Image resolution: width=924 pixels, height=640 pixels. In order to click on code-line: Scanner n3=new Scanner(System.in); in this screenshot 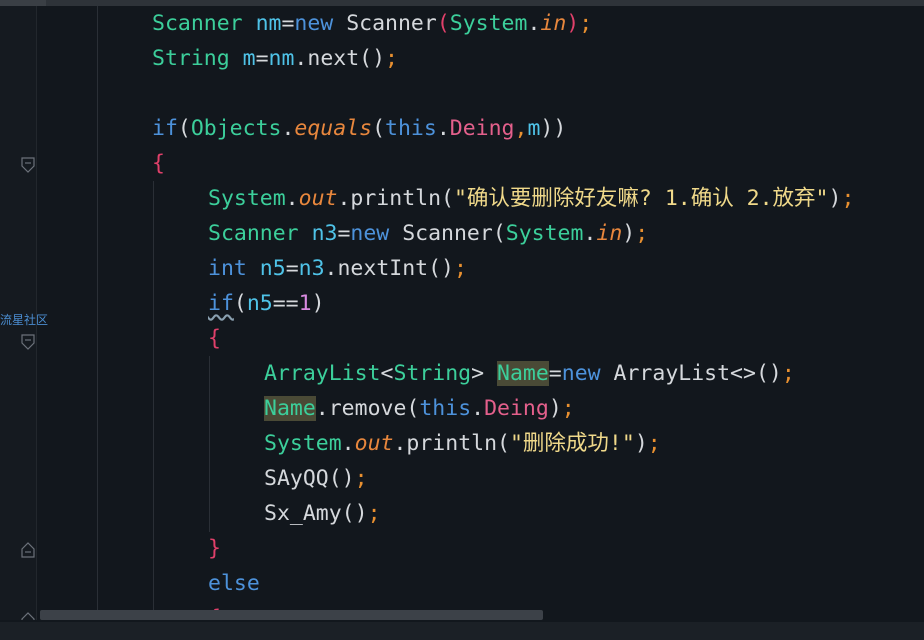, I will do `click(462, 233)`.